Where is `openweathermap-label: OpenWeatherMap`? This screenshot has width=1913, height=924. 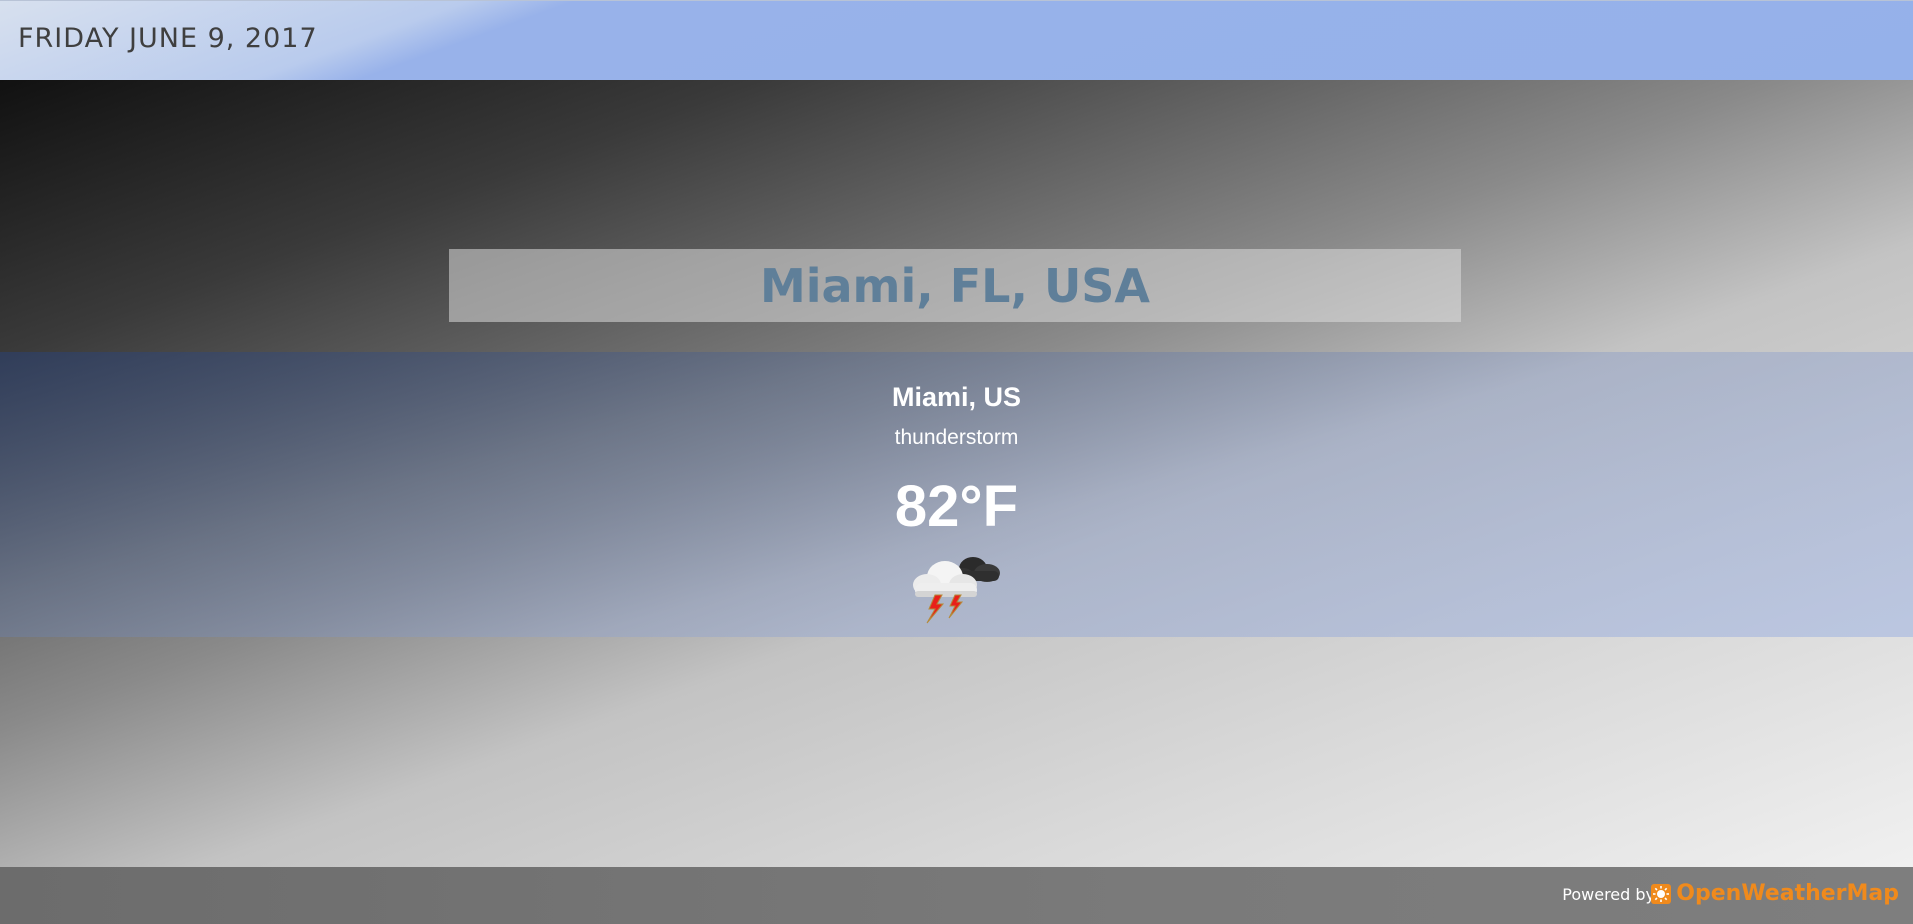 openweathermap-label: OpenWeatherMap is located at coordinates (1787, 893).